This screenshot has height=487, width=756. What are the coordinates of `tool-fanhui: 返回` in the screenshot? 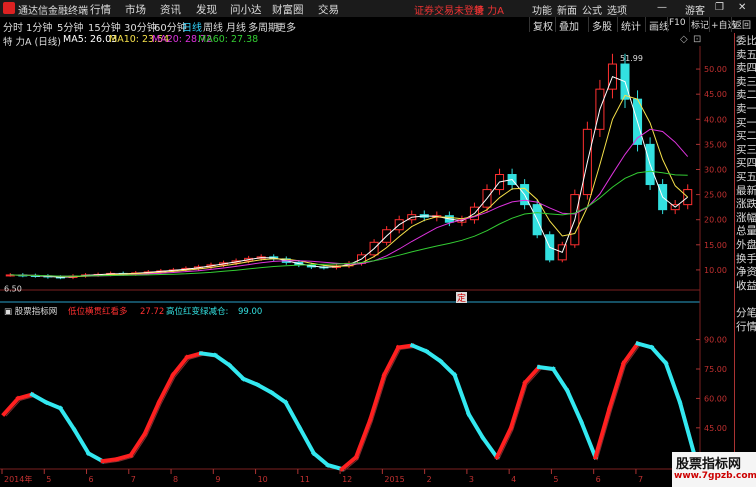 It's located at (741, 24).